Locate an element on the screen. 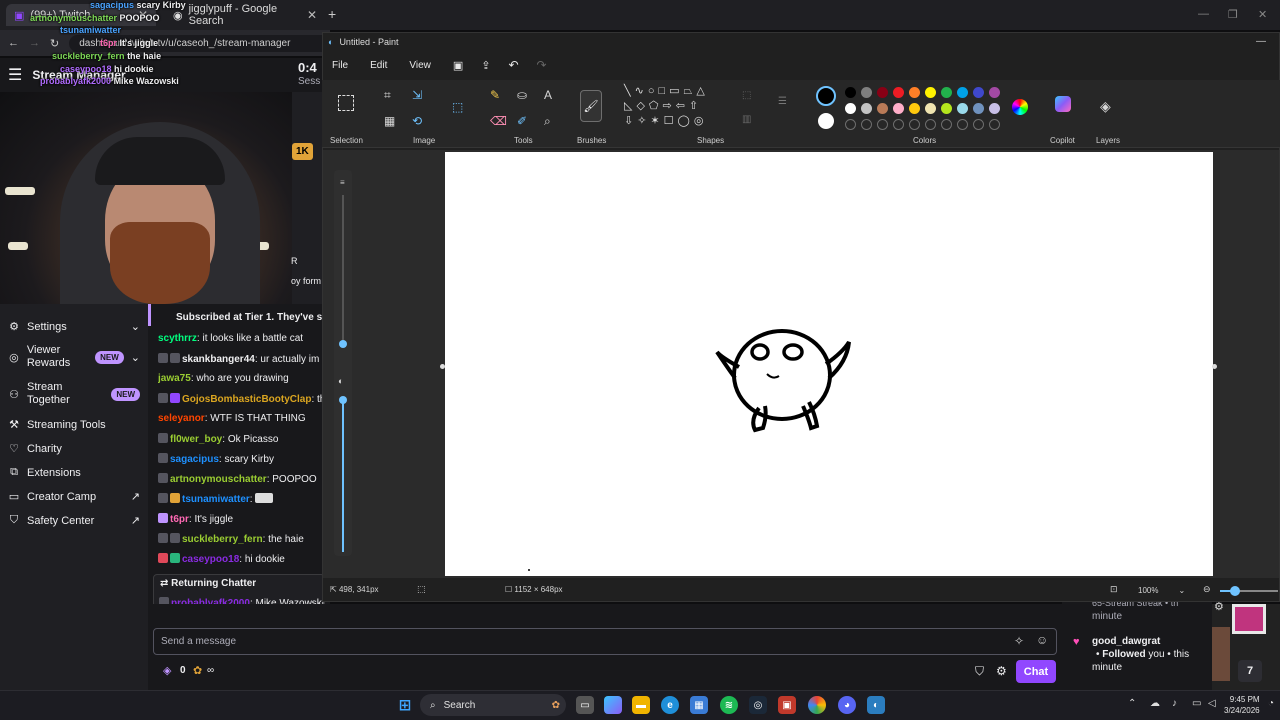 The image size is (1280, 720). magnifier-icon: ⌕ is located at coordinates (547, 121).